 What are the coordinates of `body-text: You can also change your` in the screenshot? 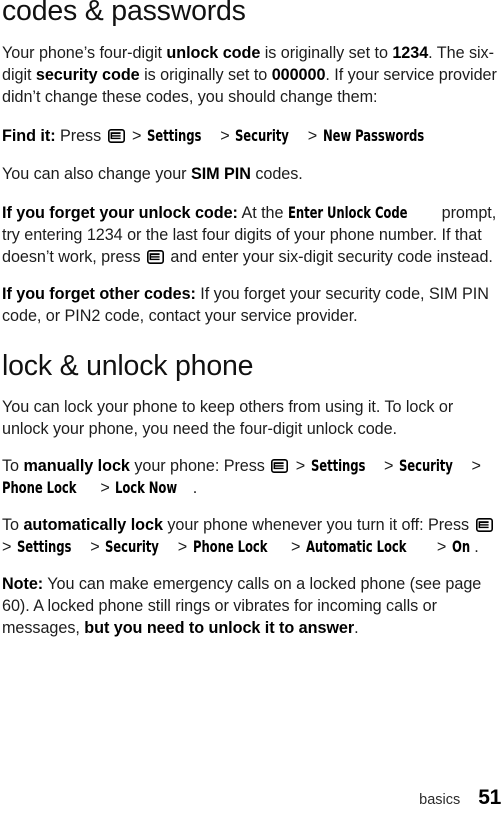 It's located at (96, 174).